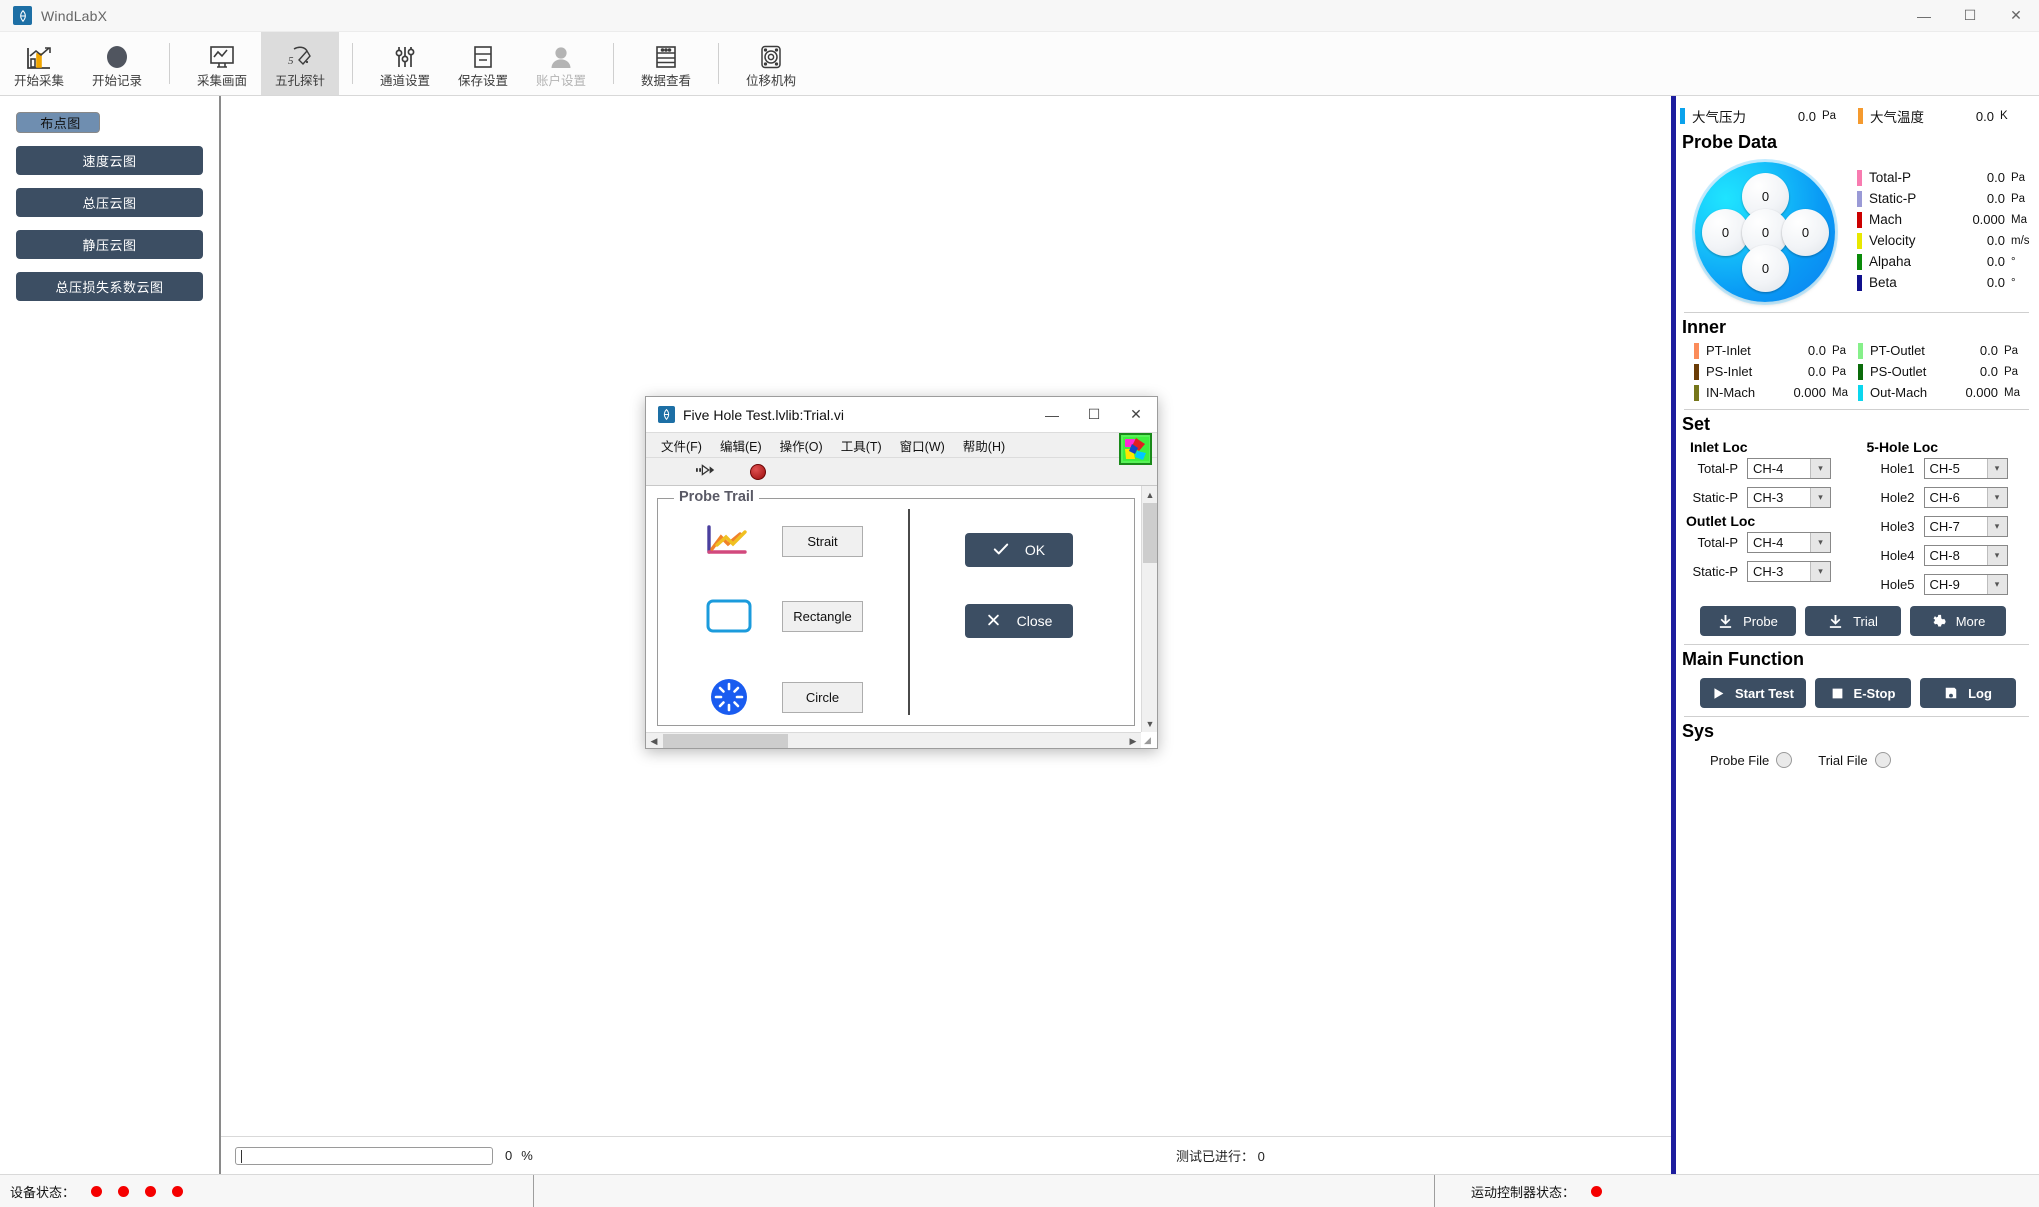 Image resolution: width=2039 pixels, height=1207 pixels. I want to click on inner-row: PS-Inlet 0.0 Pa, so click(1776, 371).